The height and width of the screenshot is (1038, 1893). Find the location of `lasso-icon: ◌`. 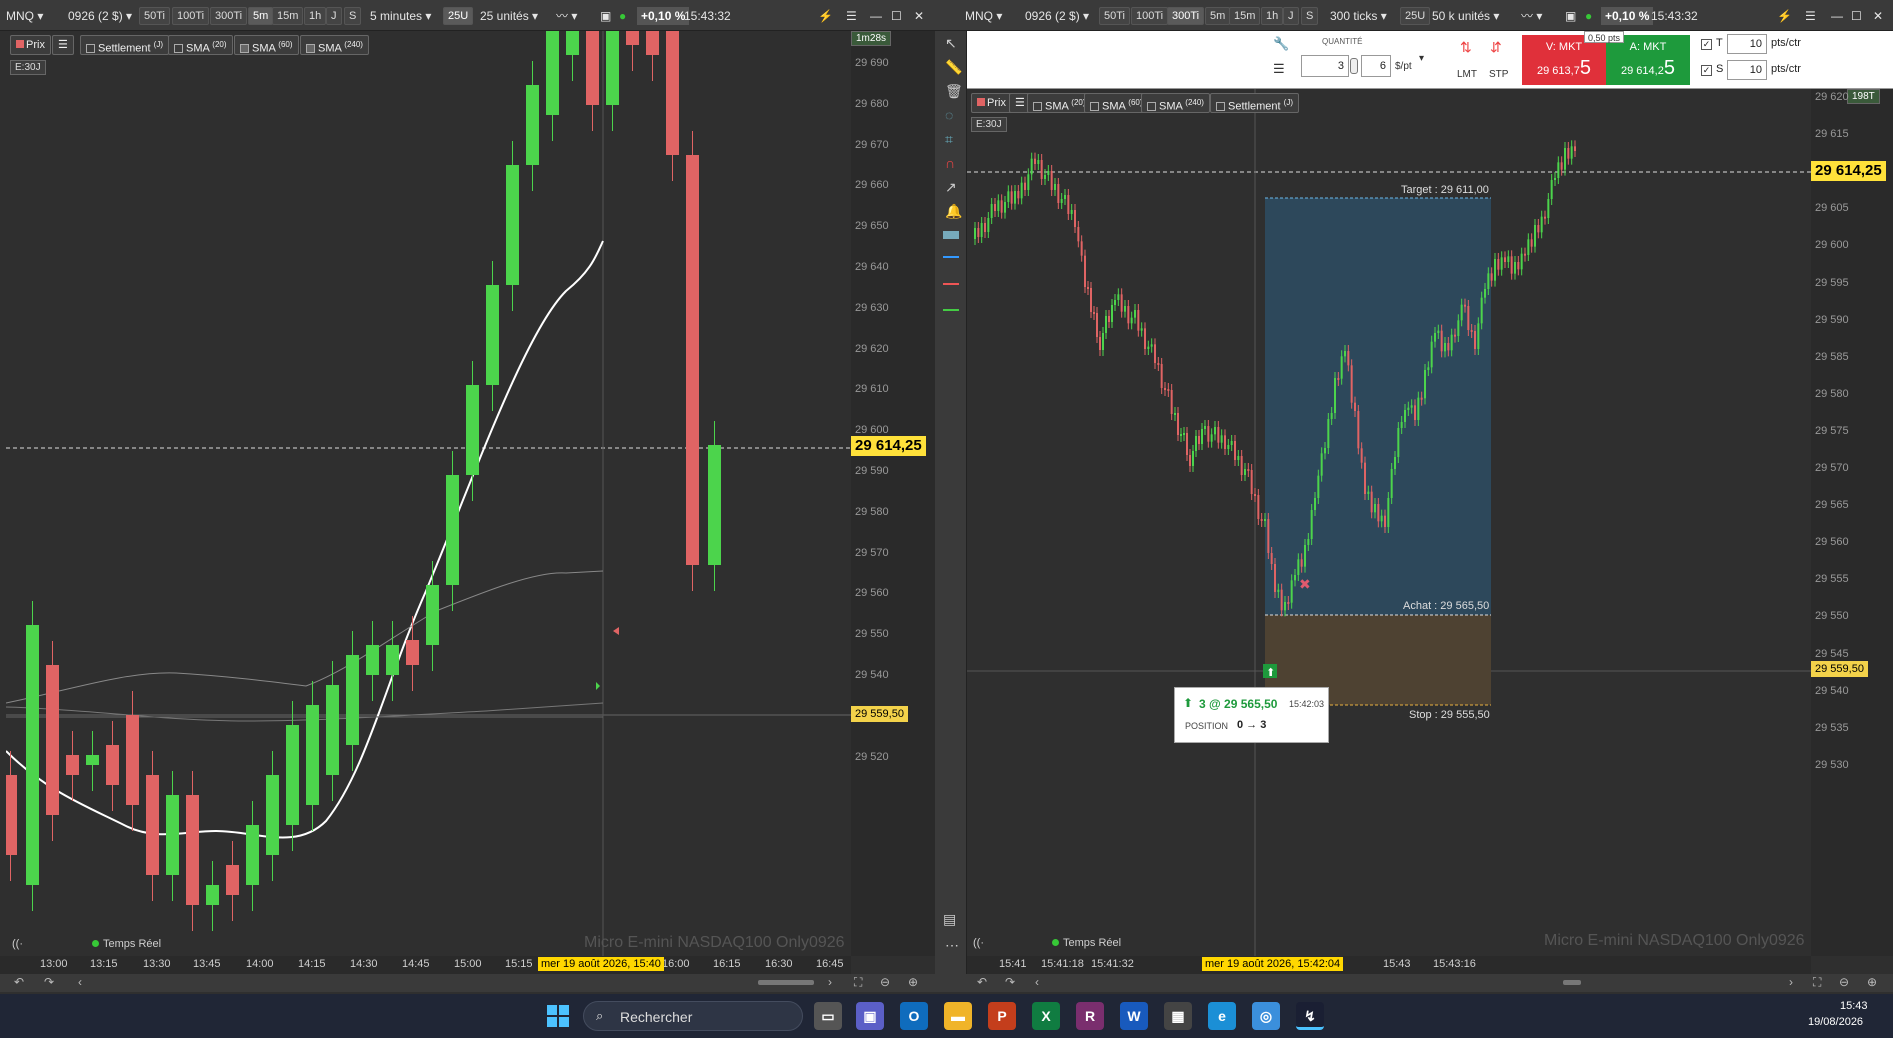

lasso-icon: ◌ is located at coordinates (949, 115).